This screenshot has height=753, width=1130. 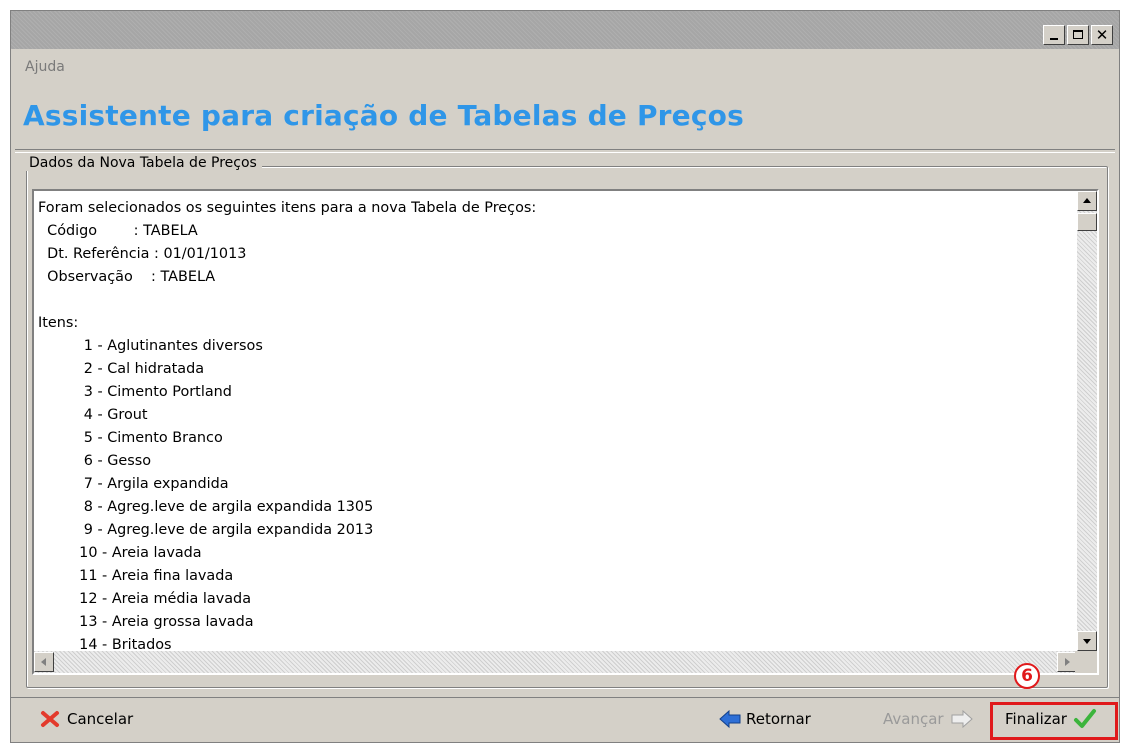 I want to click on close-button: ✕, so click(x=1102, y=35).